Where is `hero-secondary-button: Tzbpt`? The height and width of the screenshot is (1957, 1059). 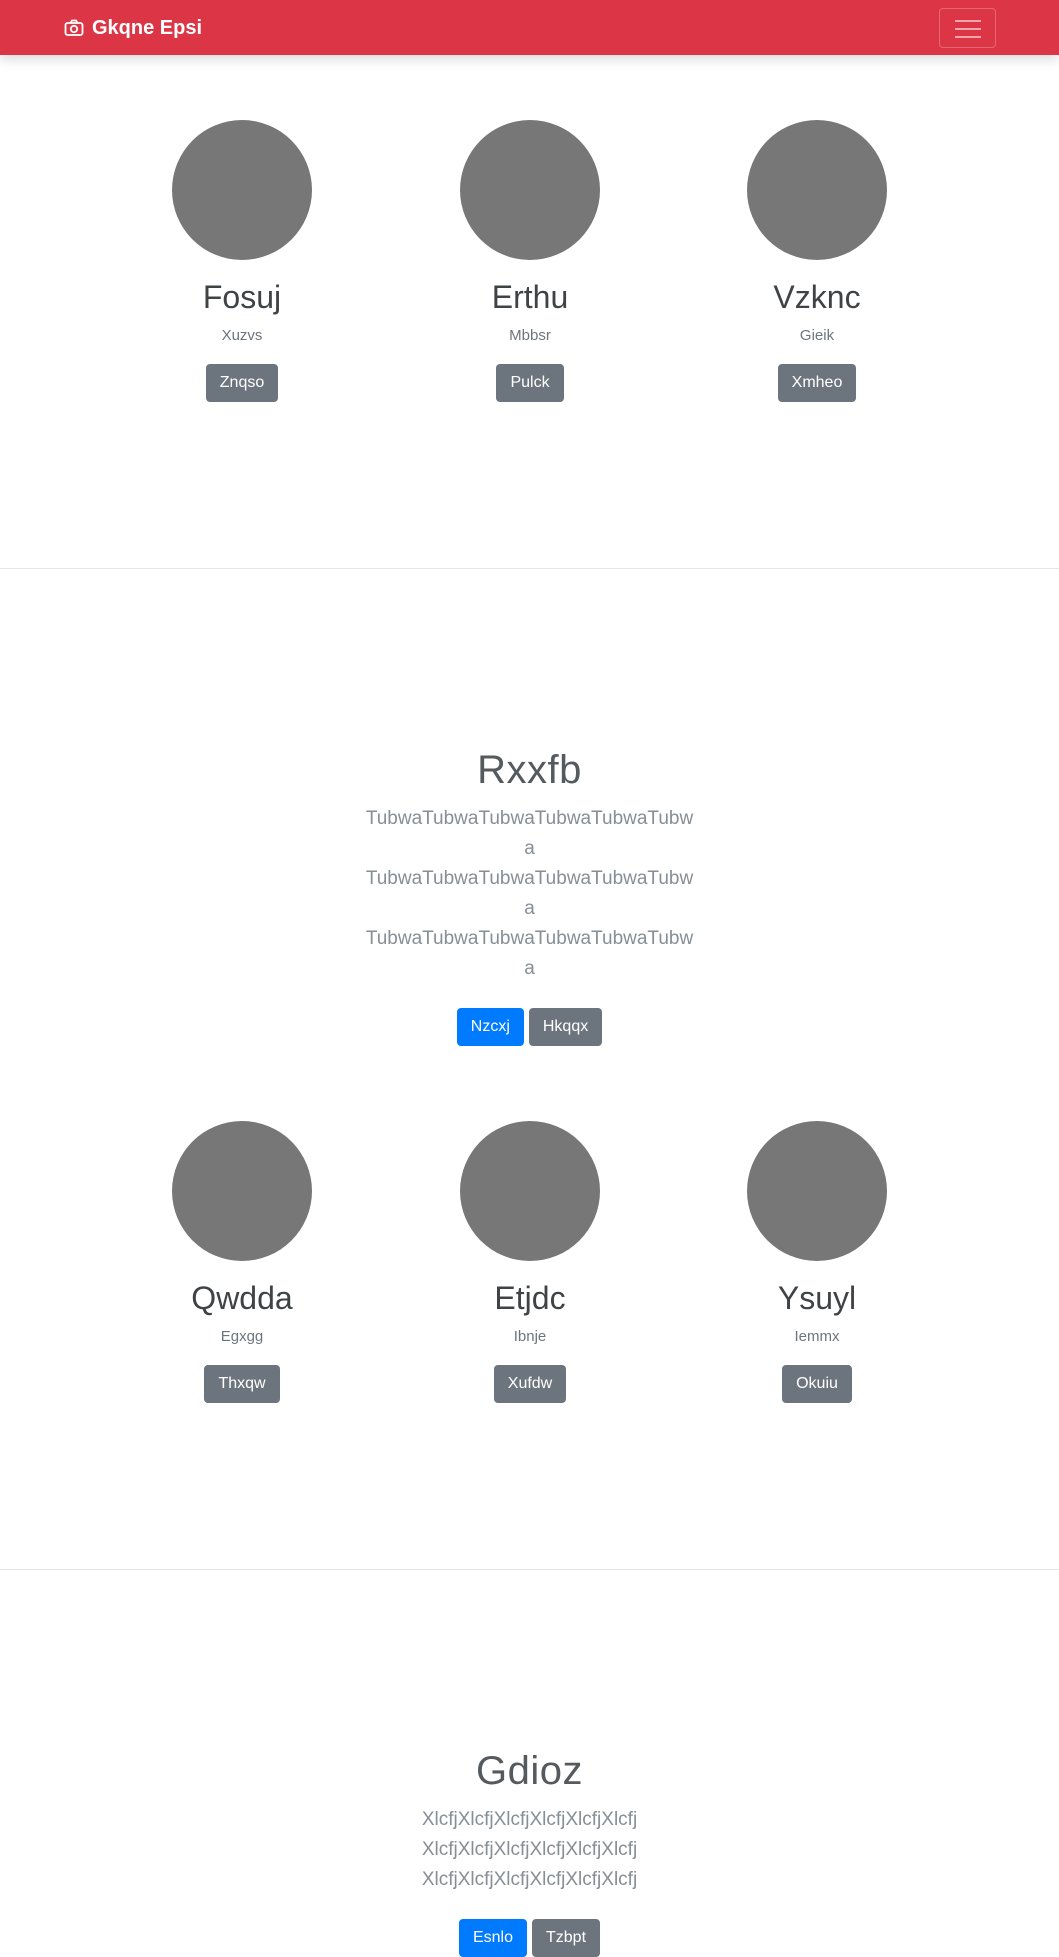 hero-secondary-button: Tzbpt is located at coordinates (566, 1938).